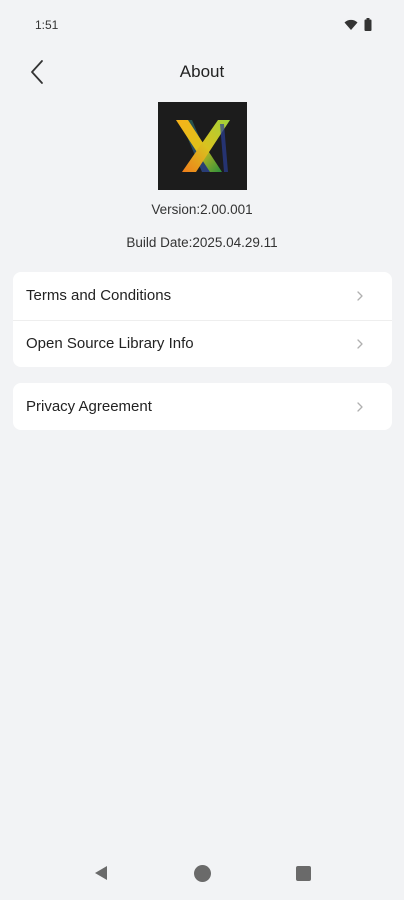 The width and height of the screenshot is (404, 900). I want to click on terms-and-conditions-item: Terms and Conditions, so click(202, 296).